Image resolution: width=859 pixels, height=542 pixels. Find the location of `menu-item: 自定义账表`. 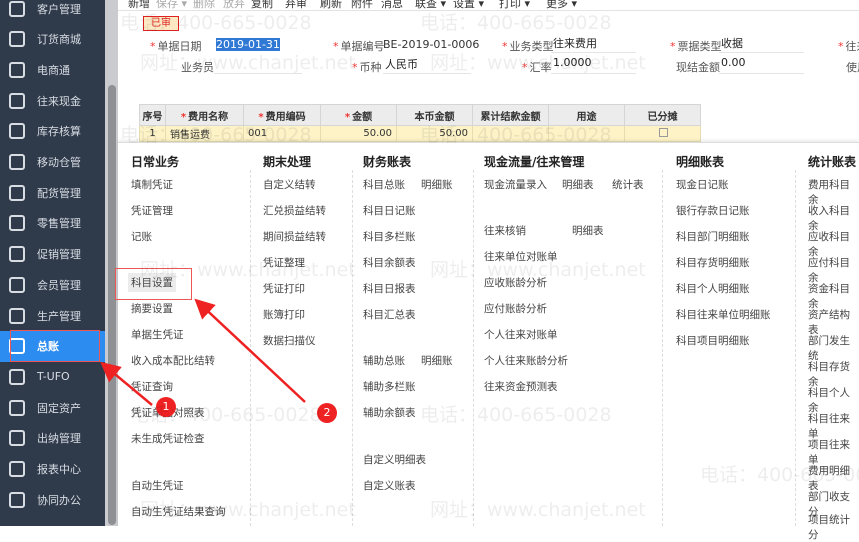

menu-item: 自定义账表 is located at coordinates (389, 485).